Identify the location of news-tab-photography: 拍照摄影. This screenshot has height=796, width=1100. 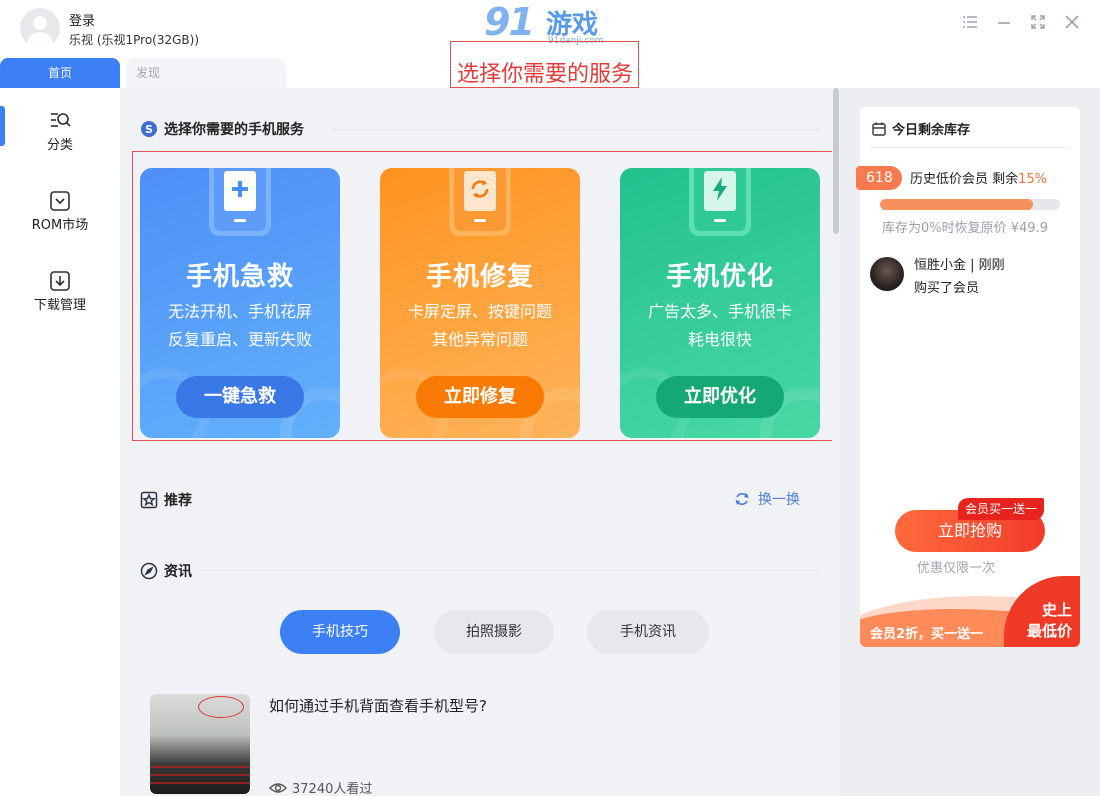
(494, 632).